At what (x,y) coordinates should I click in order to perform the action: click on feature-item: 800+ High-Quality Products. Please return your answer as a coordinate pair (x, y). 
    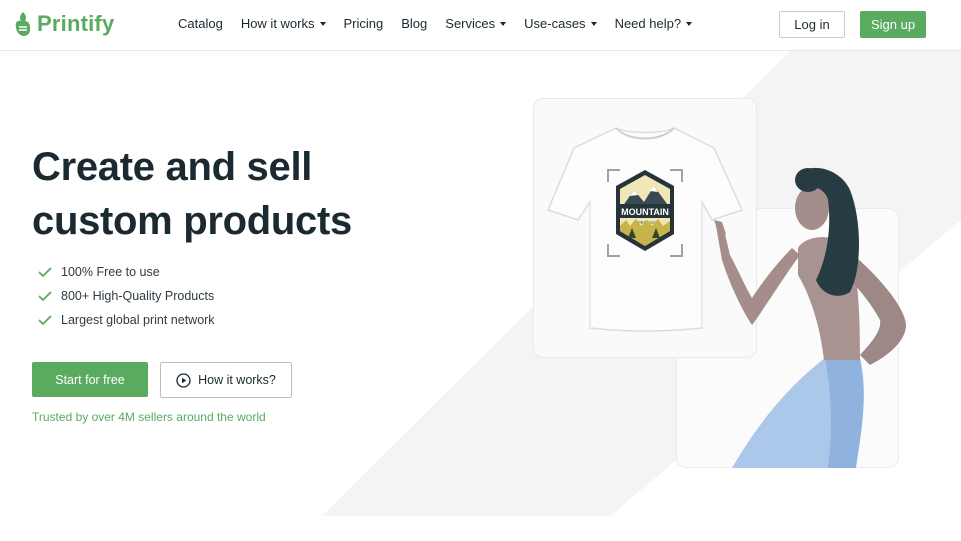
    Looking at the image, I should click on (126, 296).